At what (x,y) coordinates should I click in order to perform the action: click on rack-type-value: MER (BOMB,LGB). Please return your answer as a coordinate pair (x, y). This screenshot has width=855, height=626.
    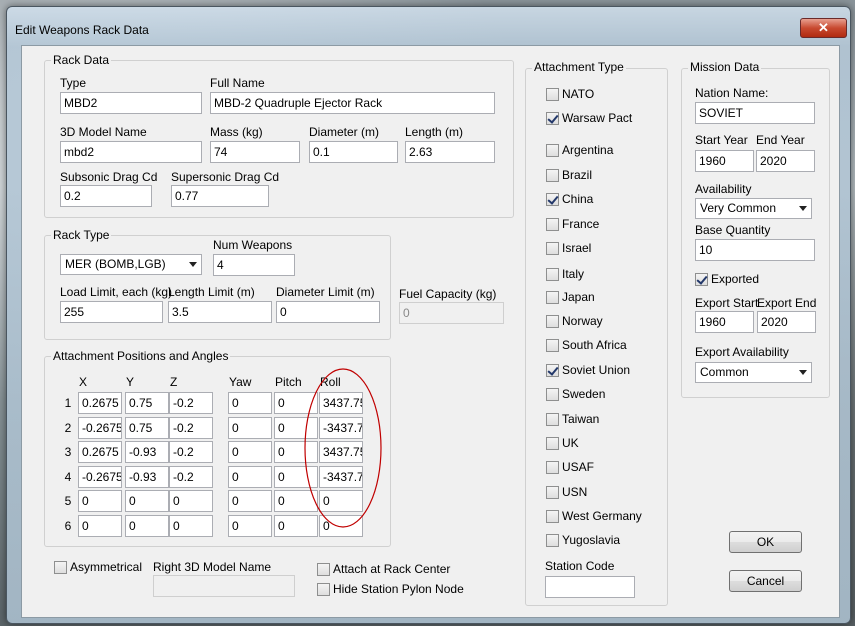
    Looking at the image, I should click on (115, 264).